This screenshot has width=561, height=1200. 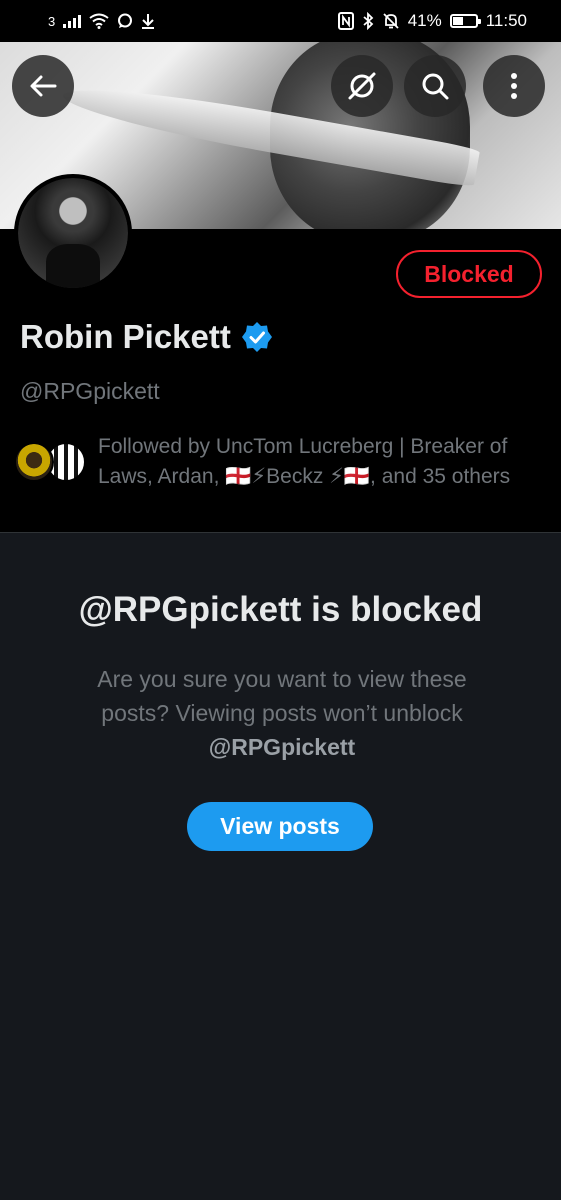 I want to click on follower-avatar, so click(x=34, y=462).